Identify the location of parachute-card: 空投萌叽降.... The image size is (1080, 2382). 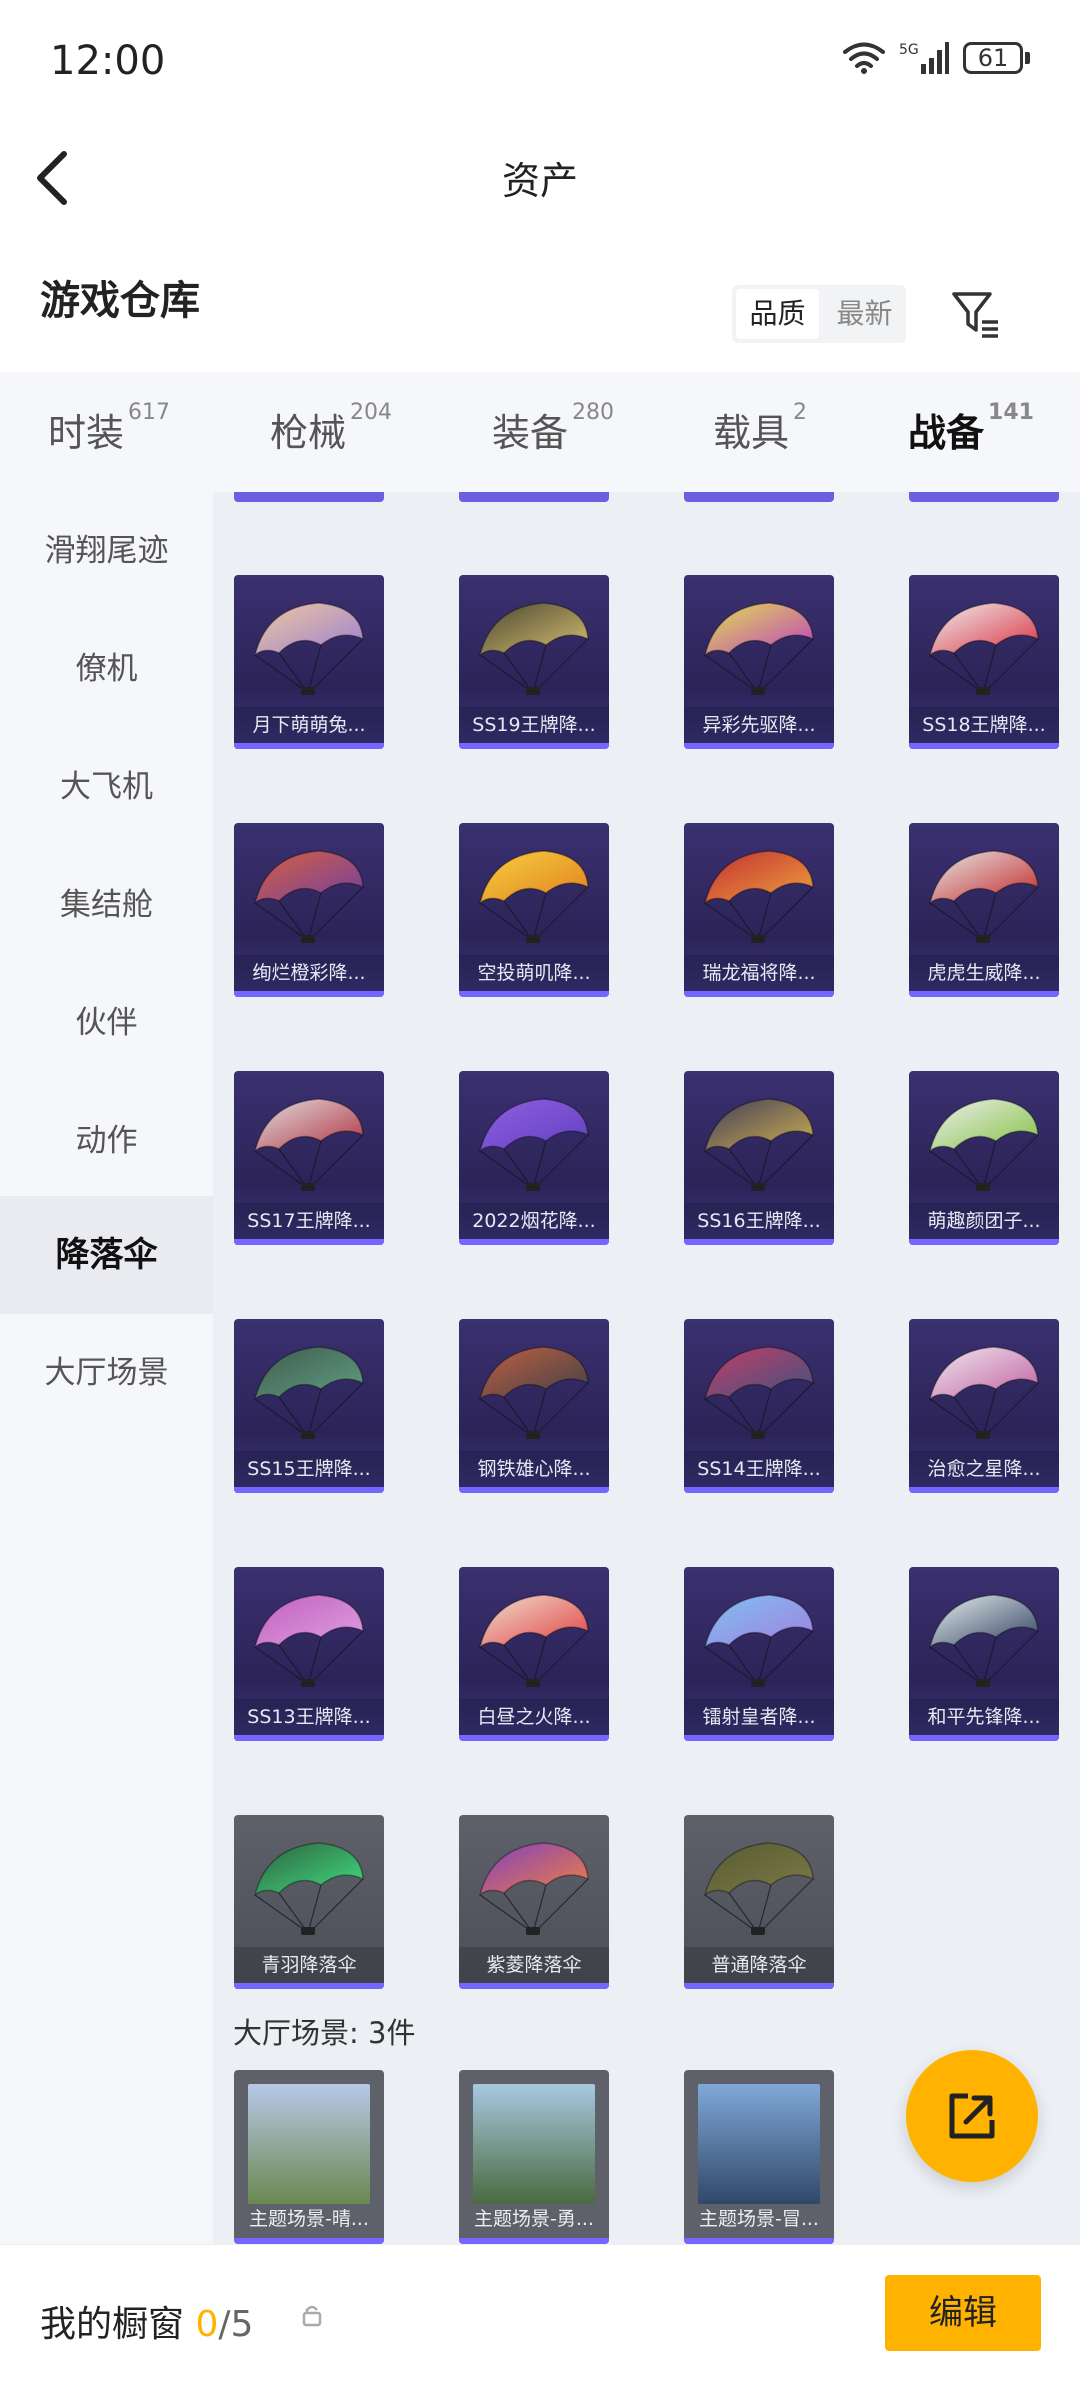
(534, 910).